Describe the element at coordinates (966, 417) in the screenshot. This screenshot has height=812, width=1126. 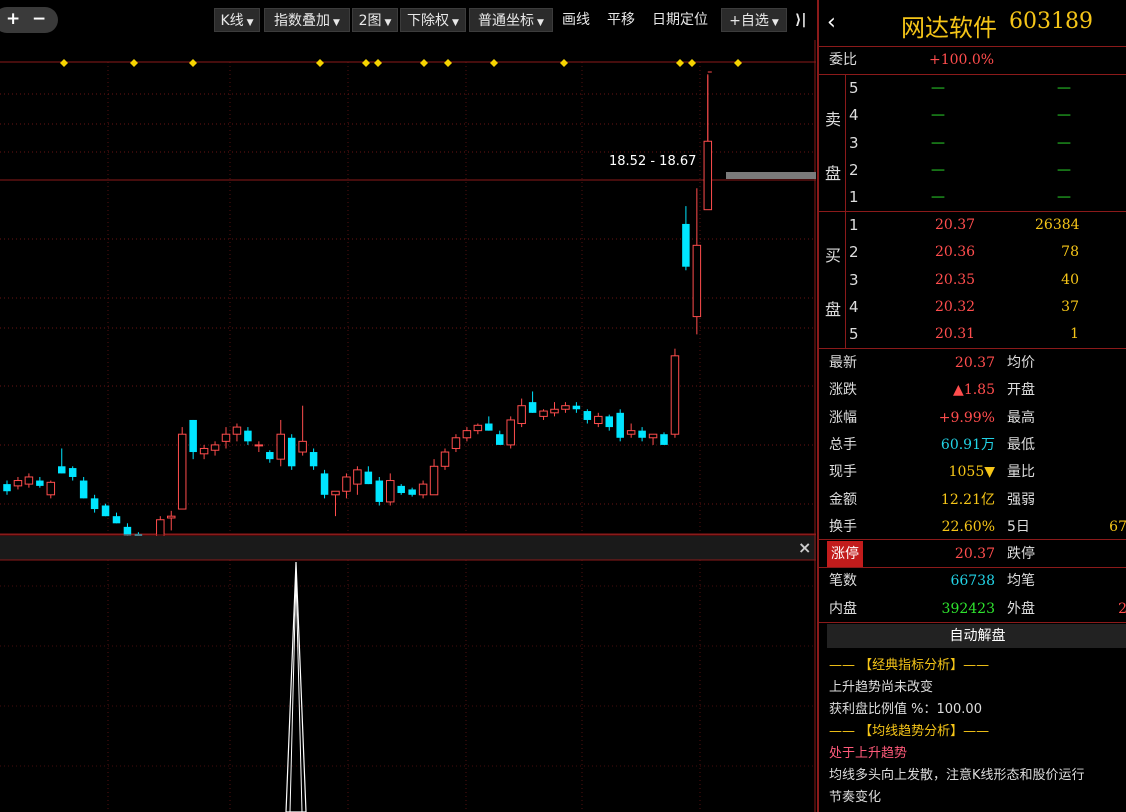
I see `stat-value: +9.99%` at that location.